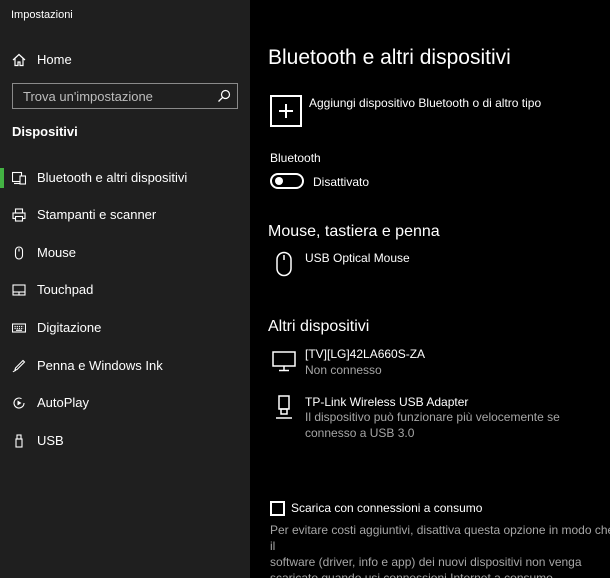 The height and width of the screenshot is (578, 610). What do you see at coordinates (365, 354) in the screenshot?
I see `device-name: [TV][LG]42LA660S-ZA` at bounding box center [365, 354].